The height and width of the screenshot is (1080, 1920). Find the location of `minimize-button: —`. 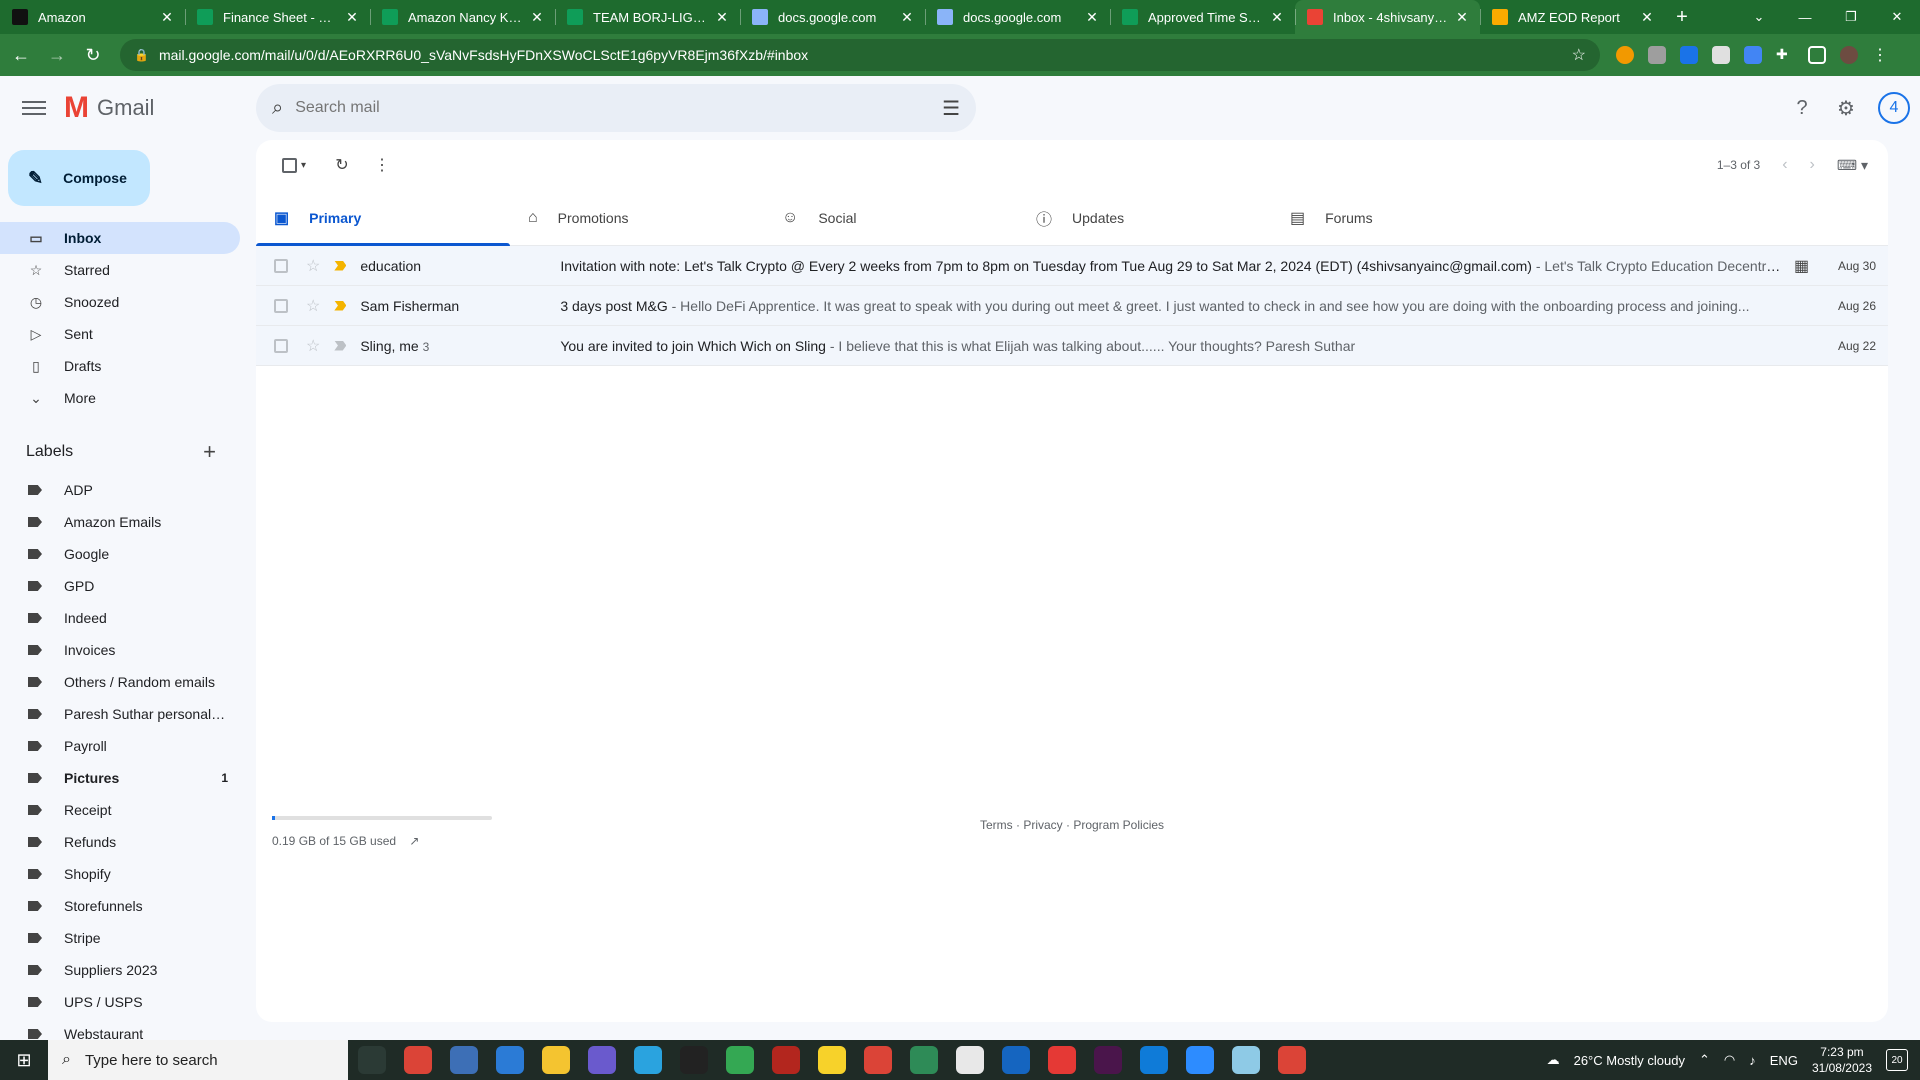

minimize-button: — is located at coordinates (1805, 17).